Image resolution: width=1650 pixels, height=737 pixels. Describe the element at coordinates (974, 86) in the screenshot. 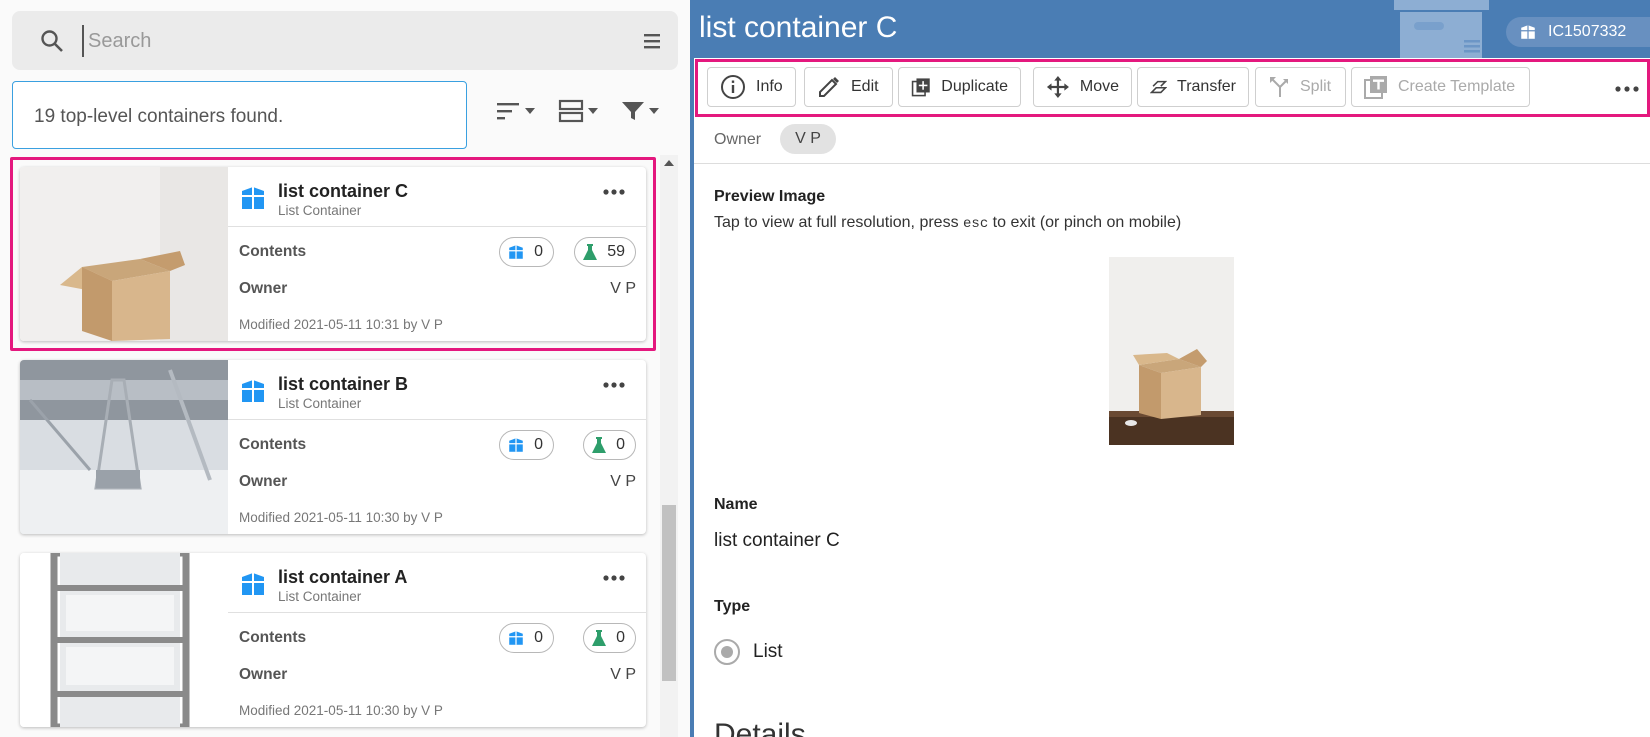

I see `duplicate-label: Duplicate` at that location.